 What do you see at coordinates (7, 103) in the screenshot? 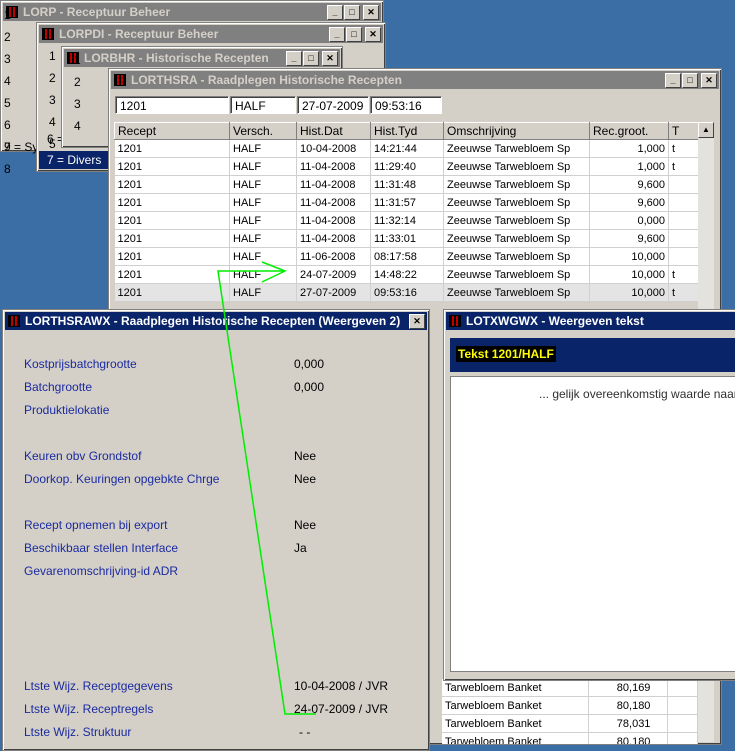
I see `list-item: 5` at bounding box center [7, 103].